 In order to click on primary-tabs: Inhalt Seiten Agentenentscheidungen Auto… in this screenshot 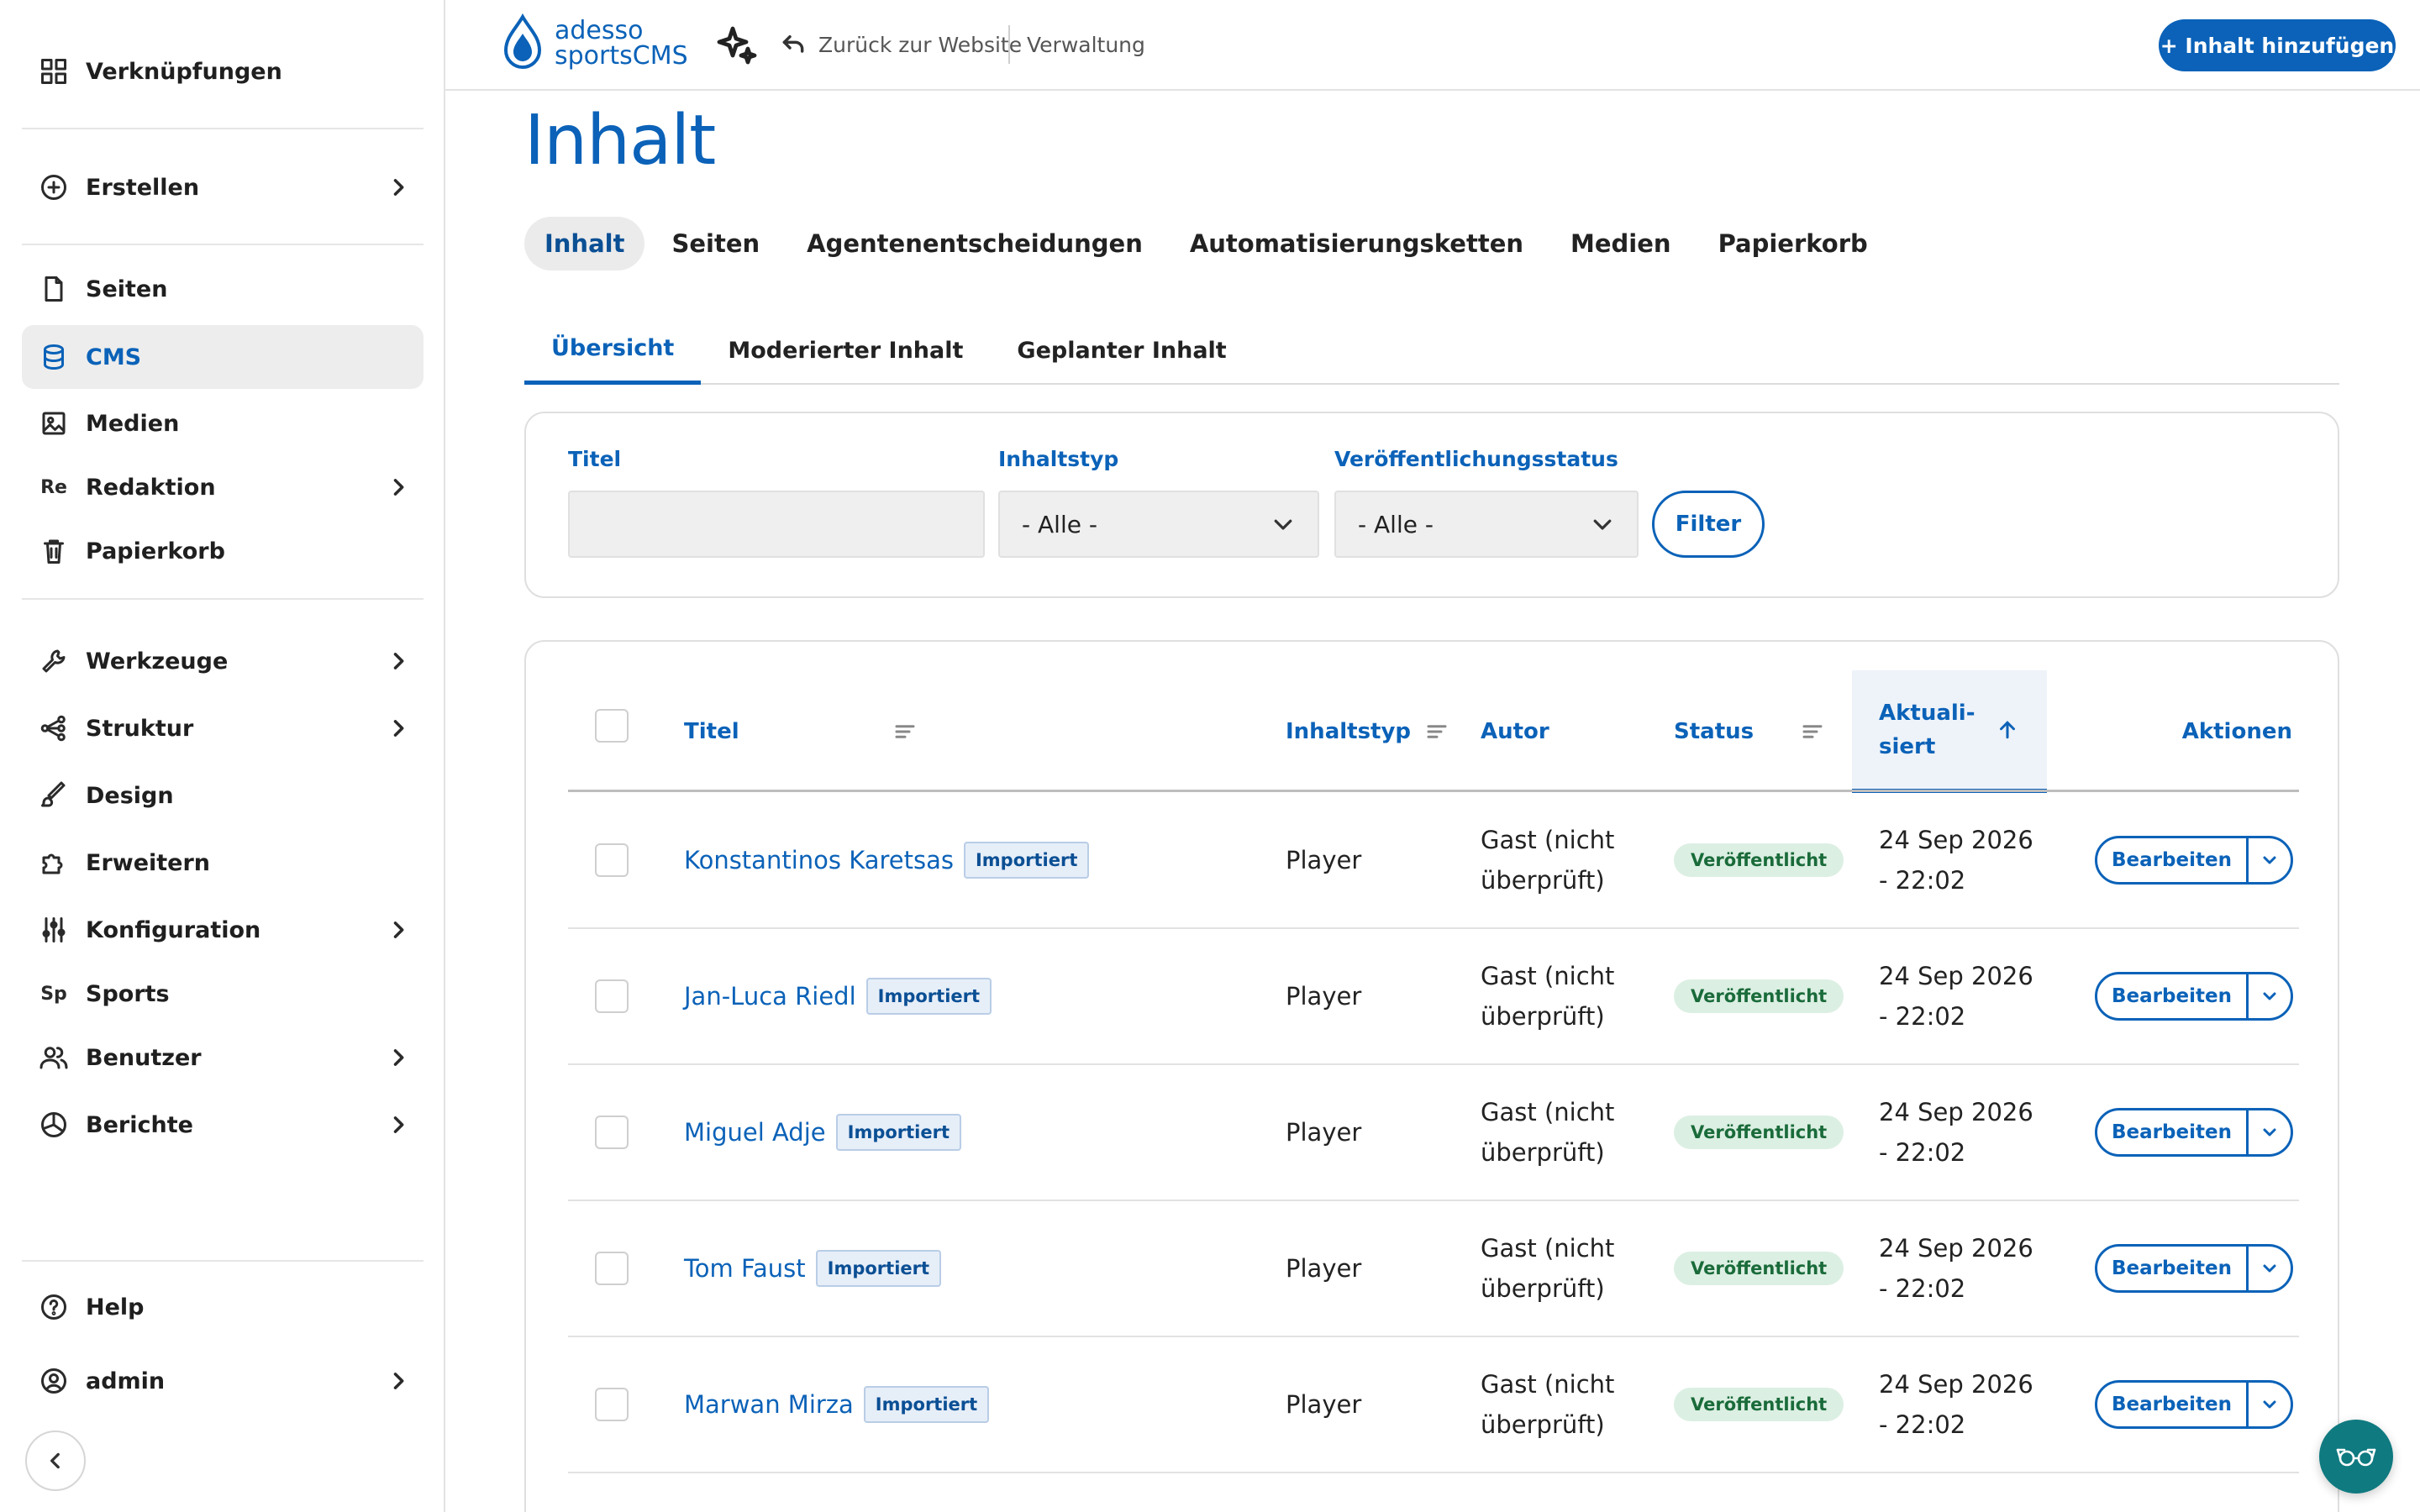, I will do `click(1209, 243)`.